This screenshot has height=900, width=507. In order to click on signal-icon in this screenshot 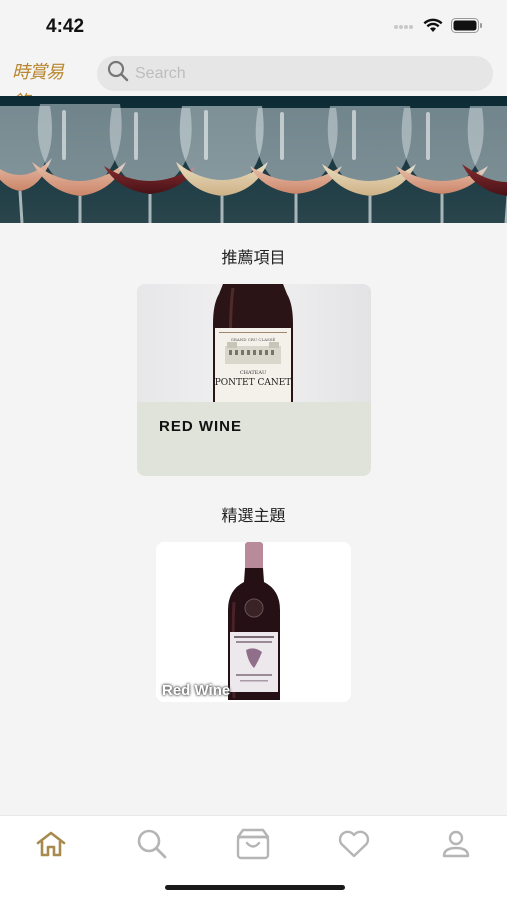, I will do `click(404, 28)`.